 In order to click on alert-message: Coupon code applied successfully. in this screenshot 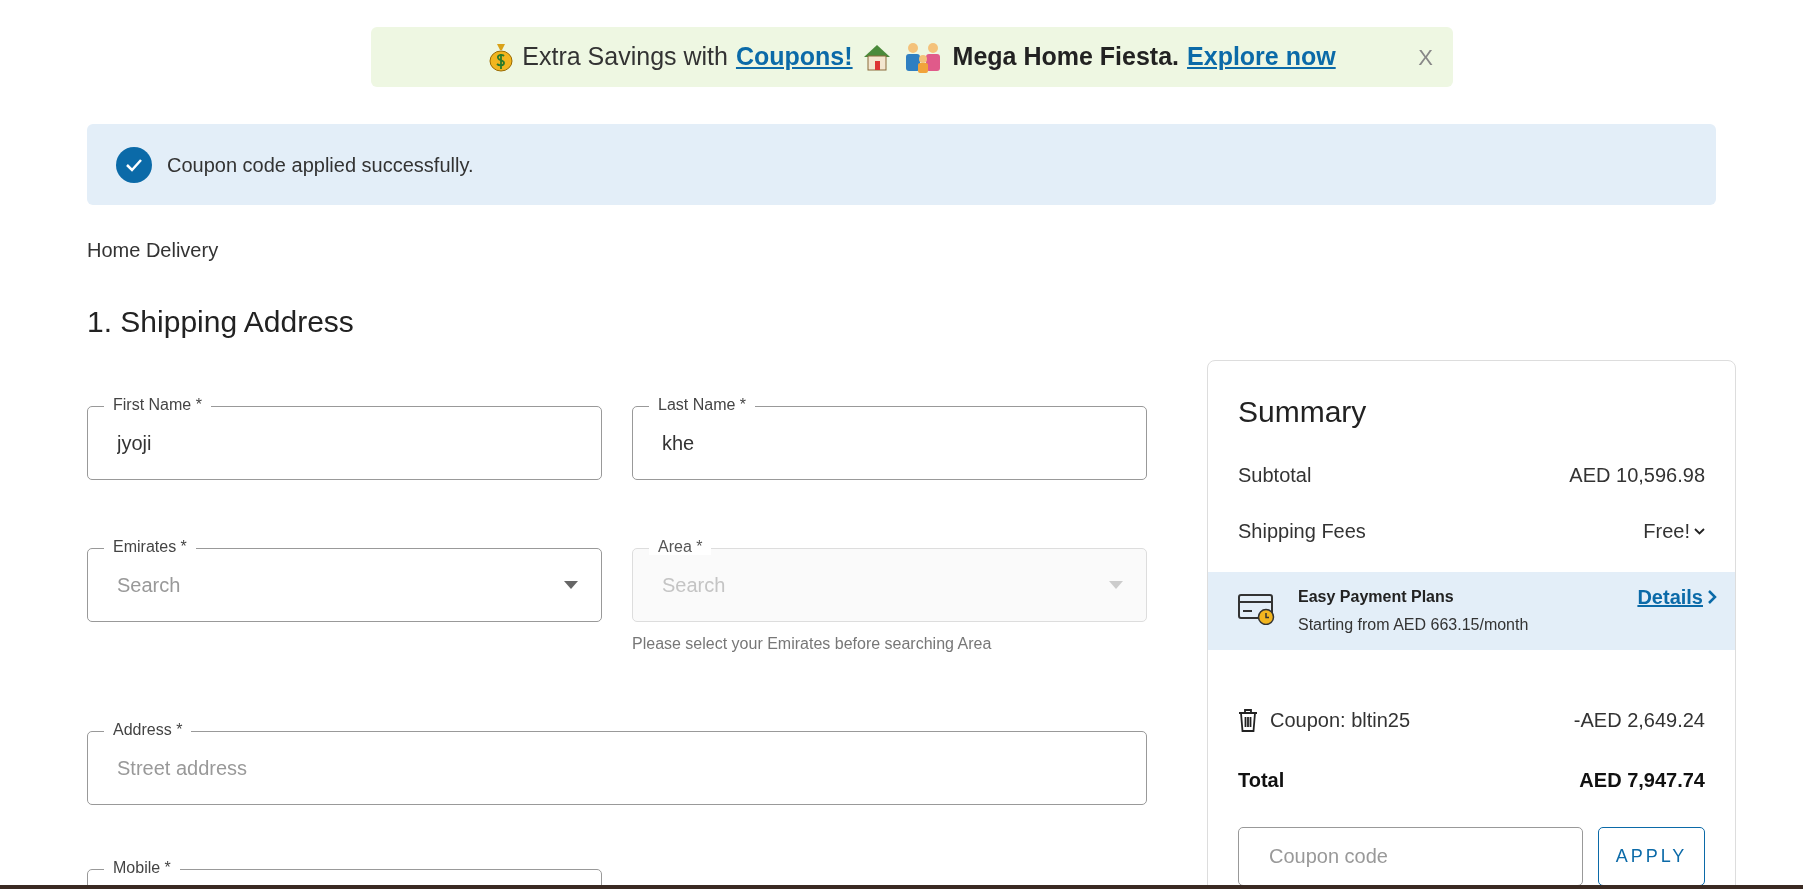, I will do `click(320, 165)`.